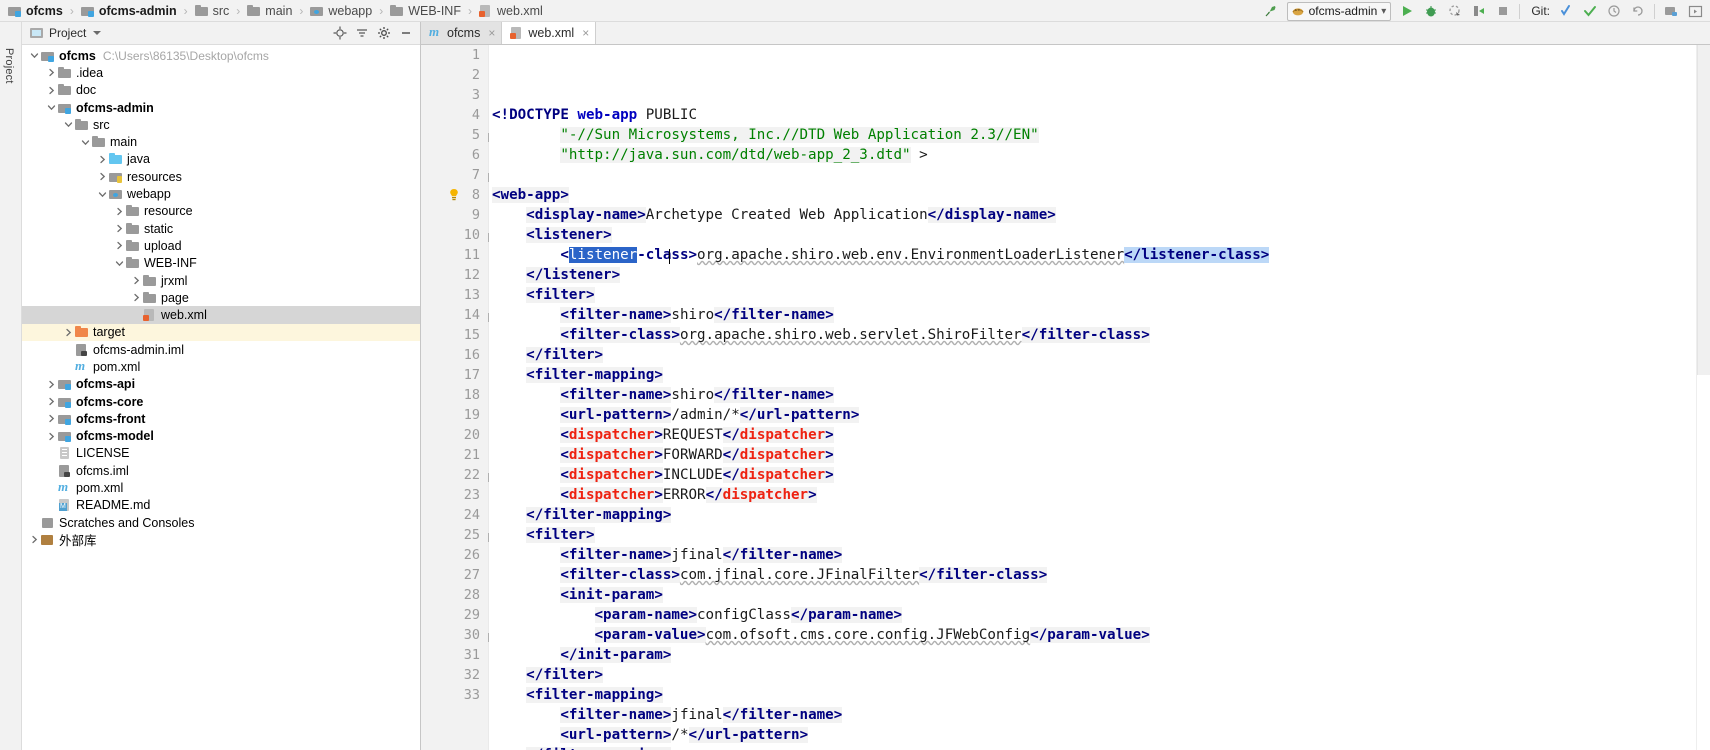 The height and width of the screenshot is (750, 1710). I want to click on tree-node-web-inf: WEB-INF, so click(221, 263).